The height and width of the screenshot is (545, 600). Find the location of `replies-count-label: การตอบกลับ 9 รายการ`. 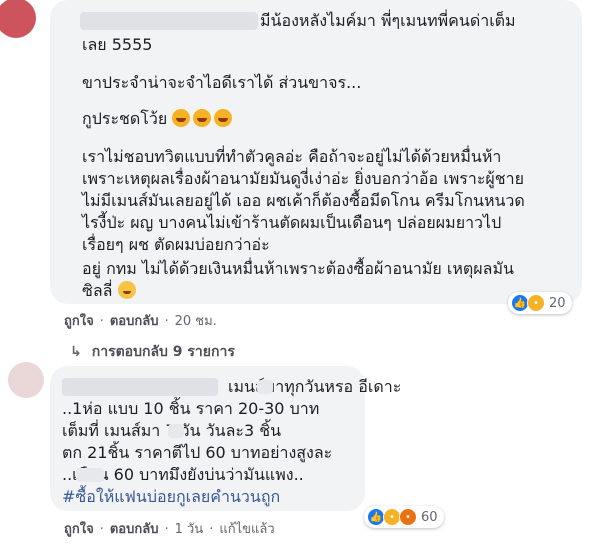

replies-count-label: การตอบกลับ 9 รายการ is located at coordinates (163, 352).